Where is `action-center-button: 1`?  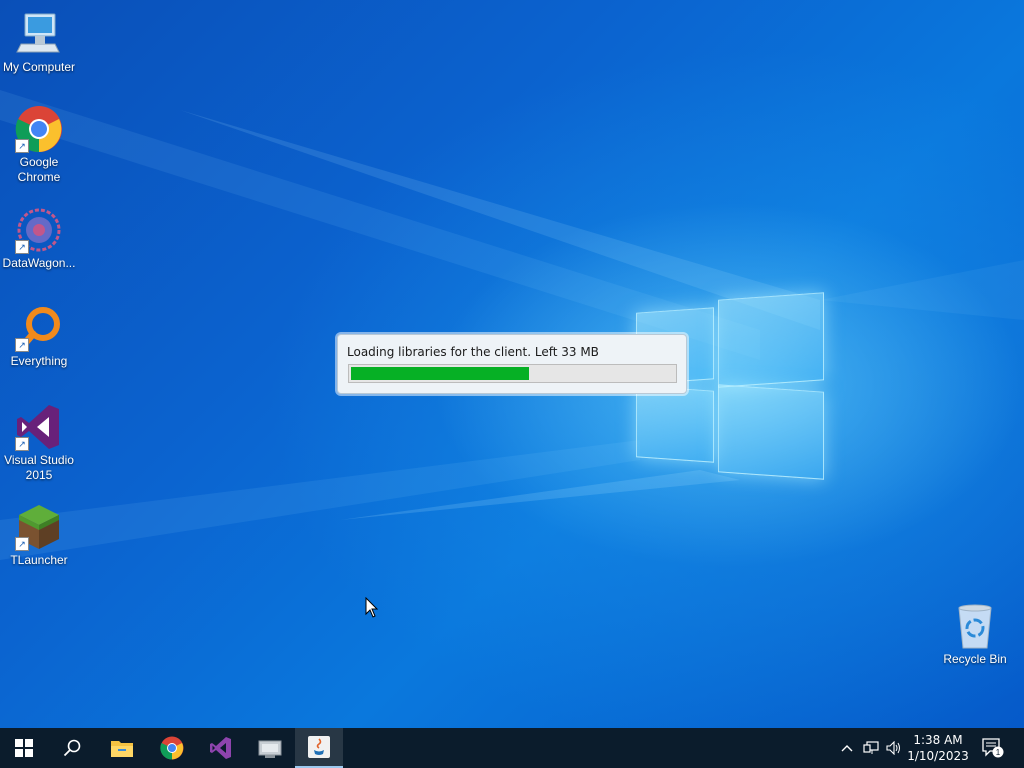
action-center-button: 1 is located at coordinates (993, 748).